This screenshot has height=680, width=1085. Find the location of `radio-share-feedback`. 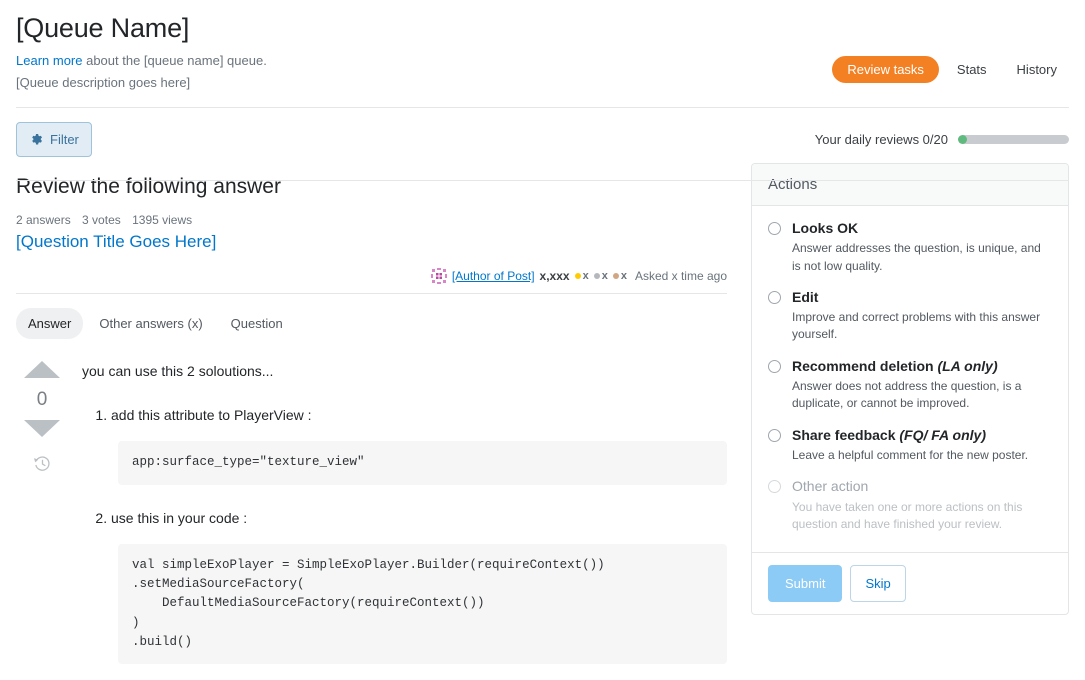

radio-share-feedback is located at coordinates (774, 435).